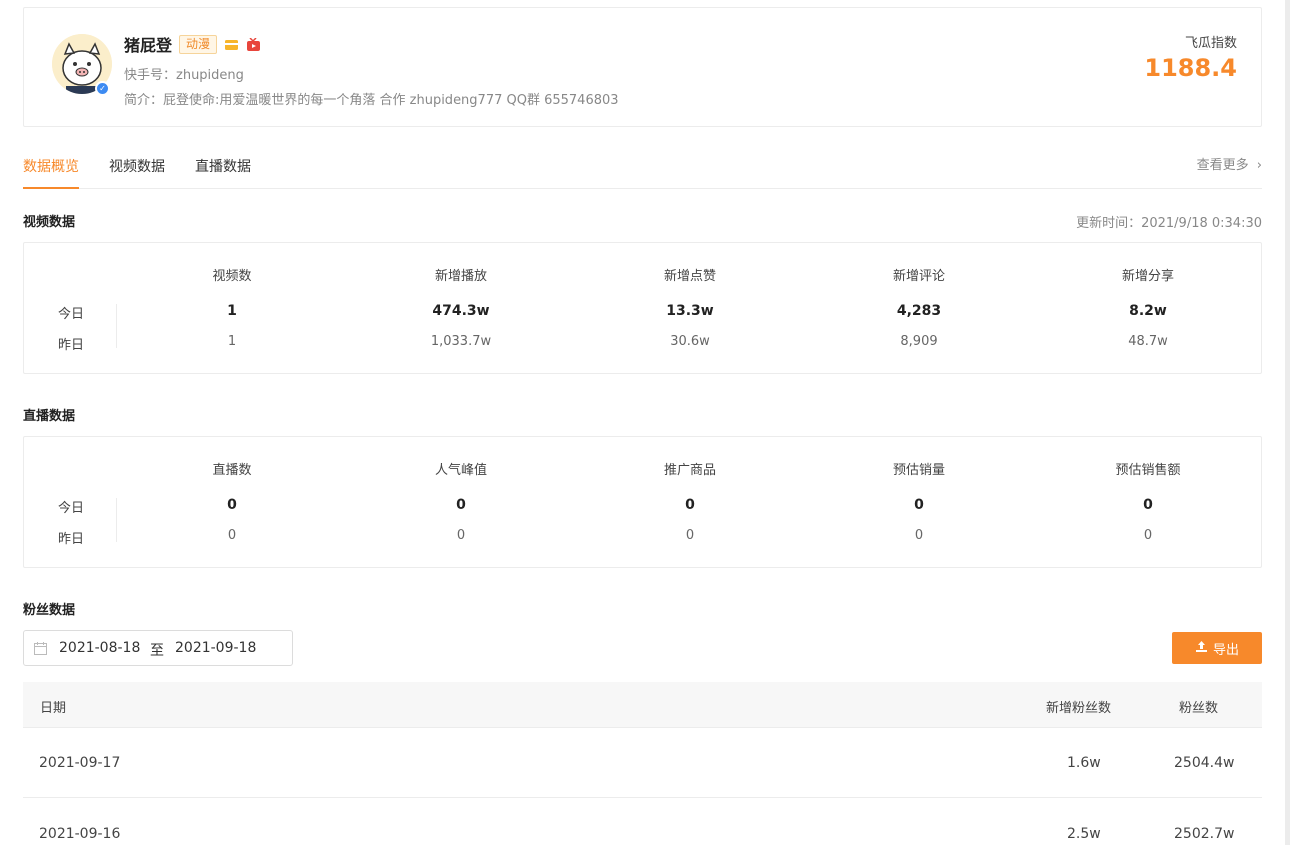 The height and width of the screenshot is (845, 1290). Describe the element at coordinates (690, 311) in the screenshot. I see `today-value: 13.3w` at that location.